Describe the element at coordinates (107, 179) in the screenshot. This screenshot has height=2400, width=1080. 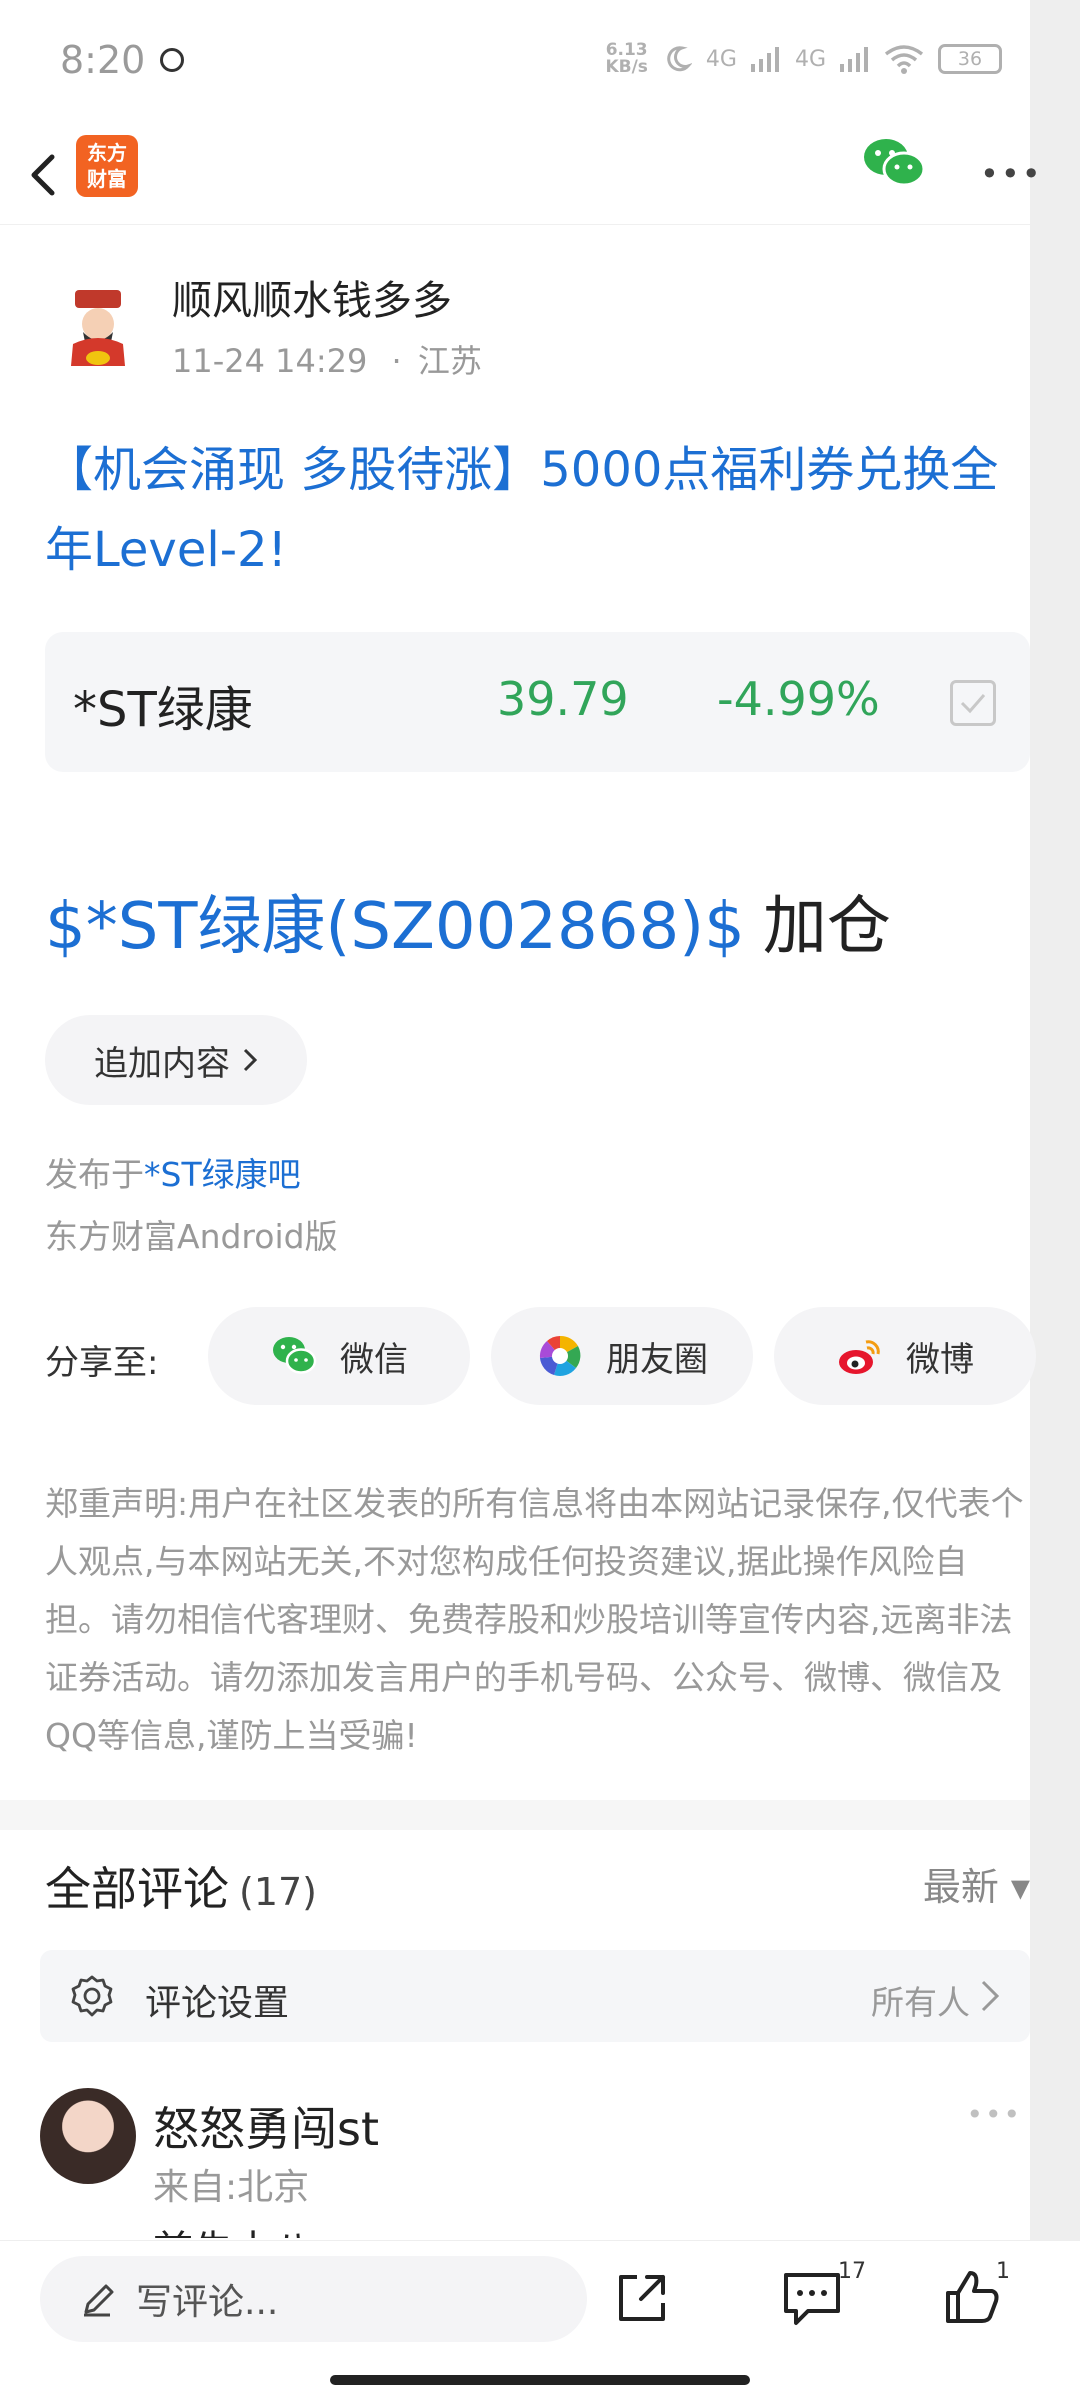
I see `logo-line-2: 财富` at that location.